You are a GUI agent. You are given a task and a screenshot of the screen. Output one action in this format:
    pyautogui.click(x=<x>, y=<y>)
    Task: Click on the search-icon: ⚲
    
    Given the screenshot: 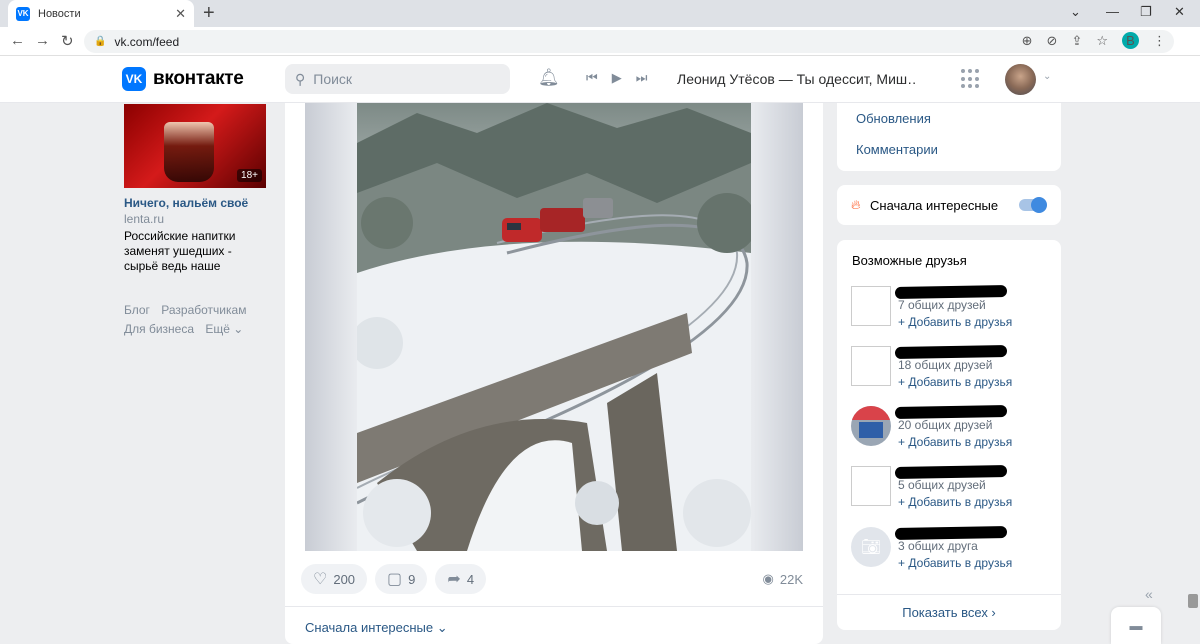 What is the action you would take?
    pyautogui.click(x=300, y=78)
    